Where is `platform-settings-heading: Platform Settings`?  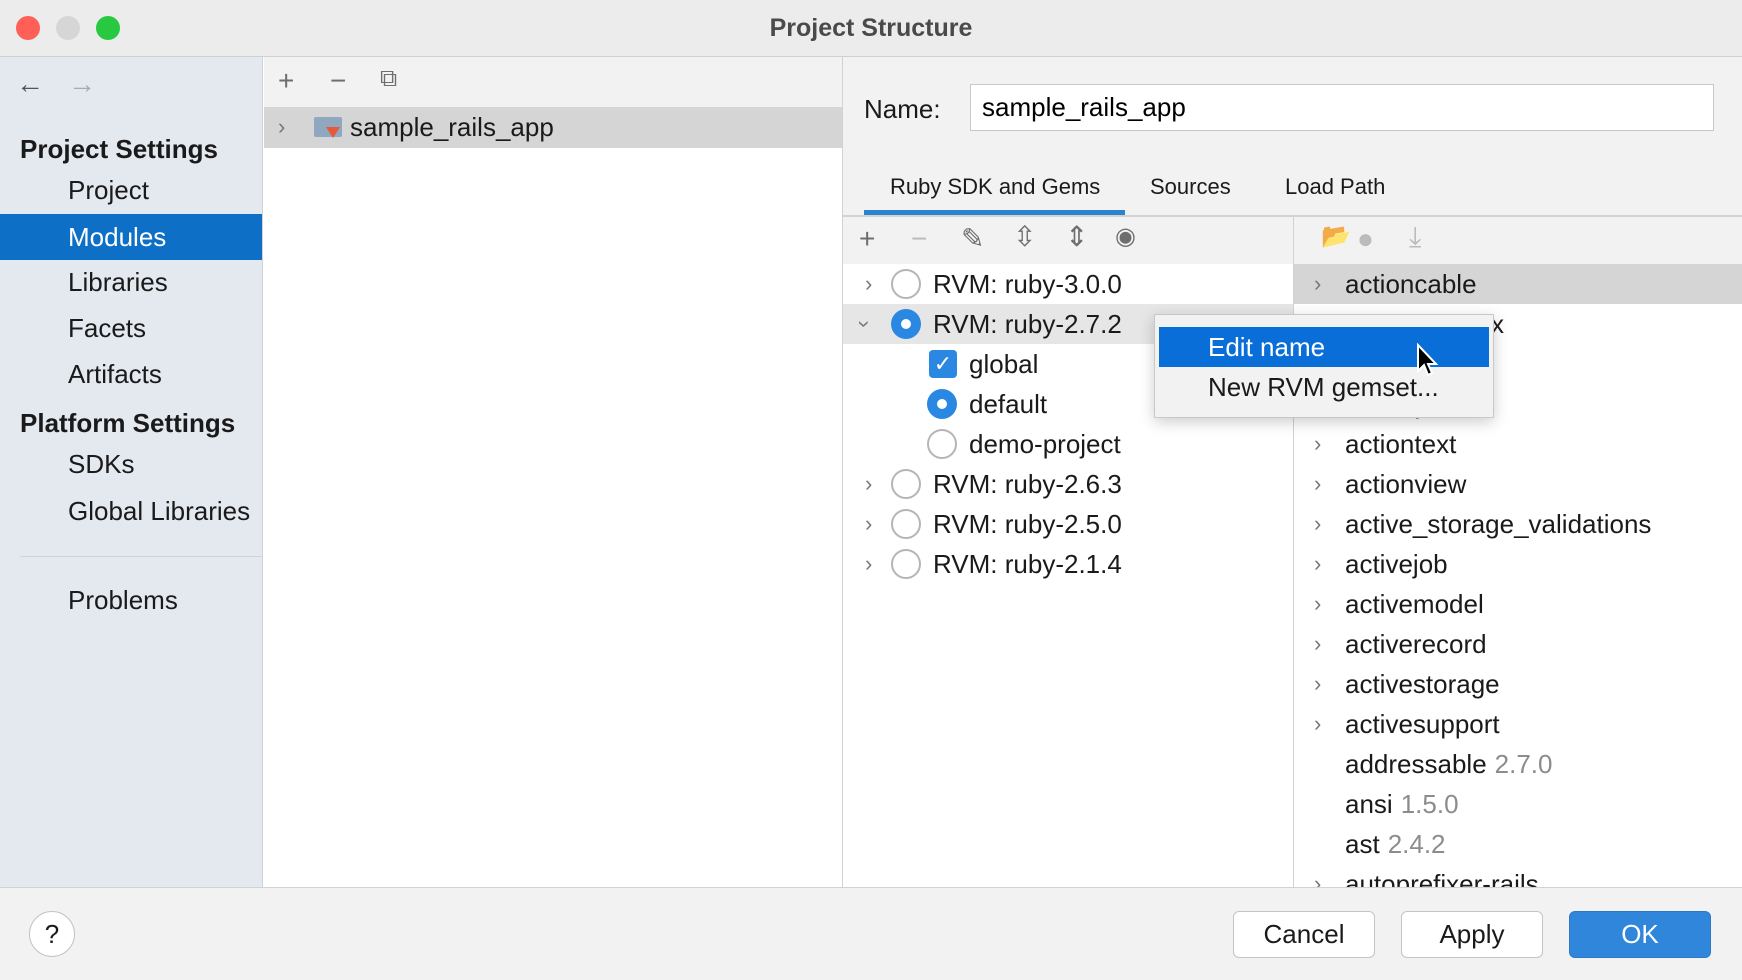
platform-settings-heading: Platform Settings is located at coordinates (128, 423).